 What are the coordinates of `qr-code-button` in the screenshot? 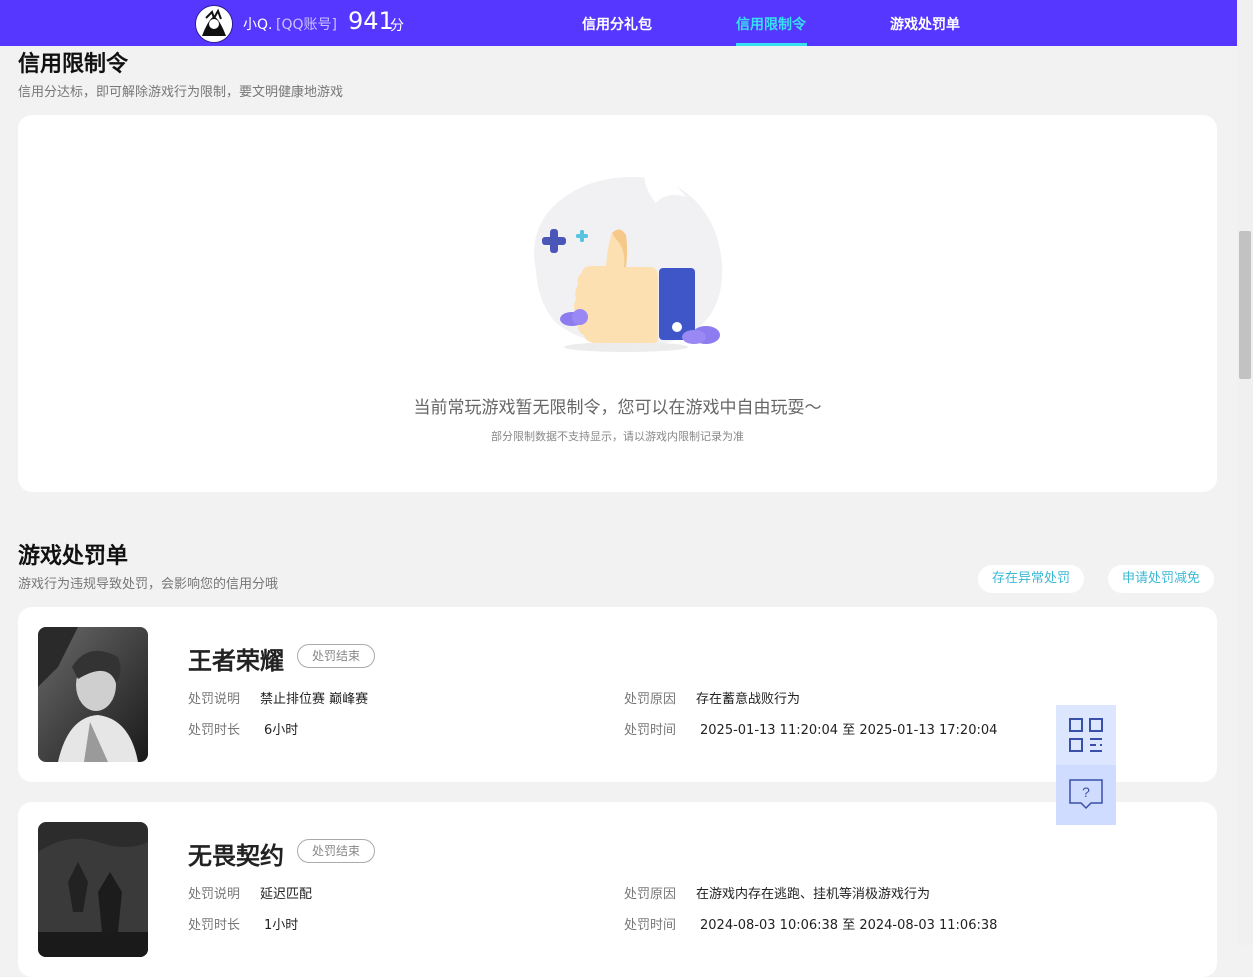 It's located at (1086, 735).